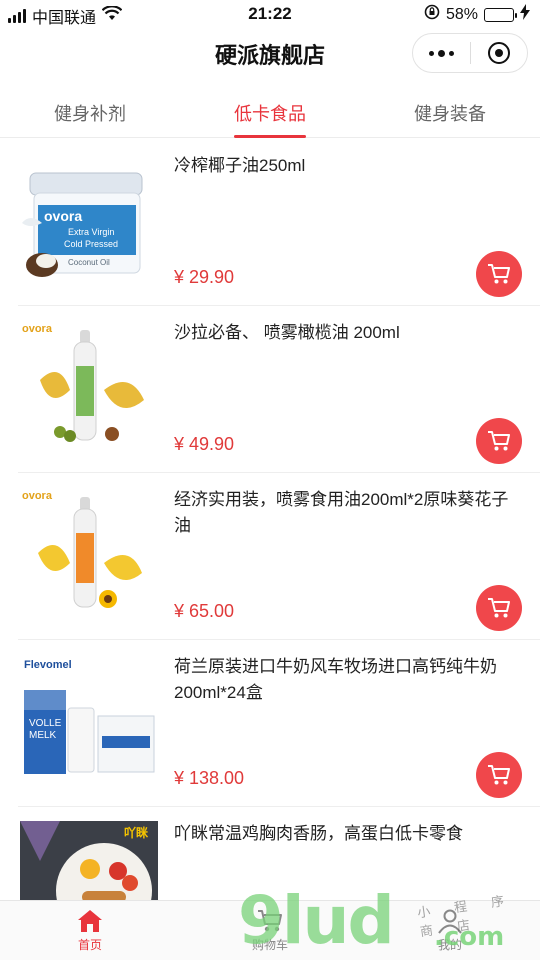 This screenshot has height=960, width=540. Describe the element at coordinates (90, 921) in the screenshot. I see `home-icon` at that location.